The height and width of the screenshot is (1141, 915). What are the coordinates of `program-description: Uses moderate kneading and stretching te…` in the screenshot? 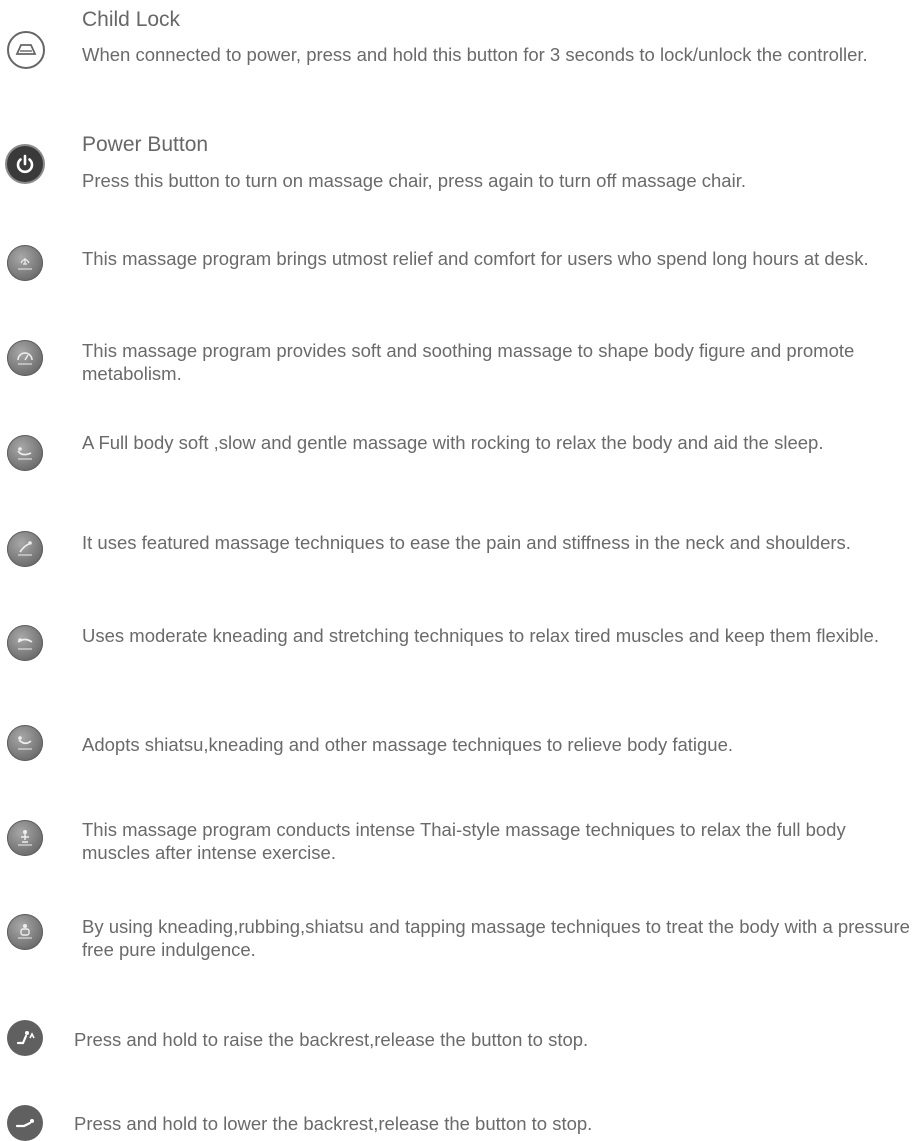 It's located at (480, 635).